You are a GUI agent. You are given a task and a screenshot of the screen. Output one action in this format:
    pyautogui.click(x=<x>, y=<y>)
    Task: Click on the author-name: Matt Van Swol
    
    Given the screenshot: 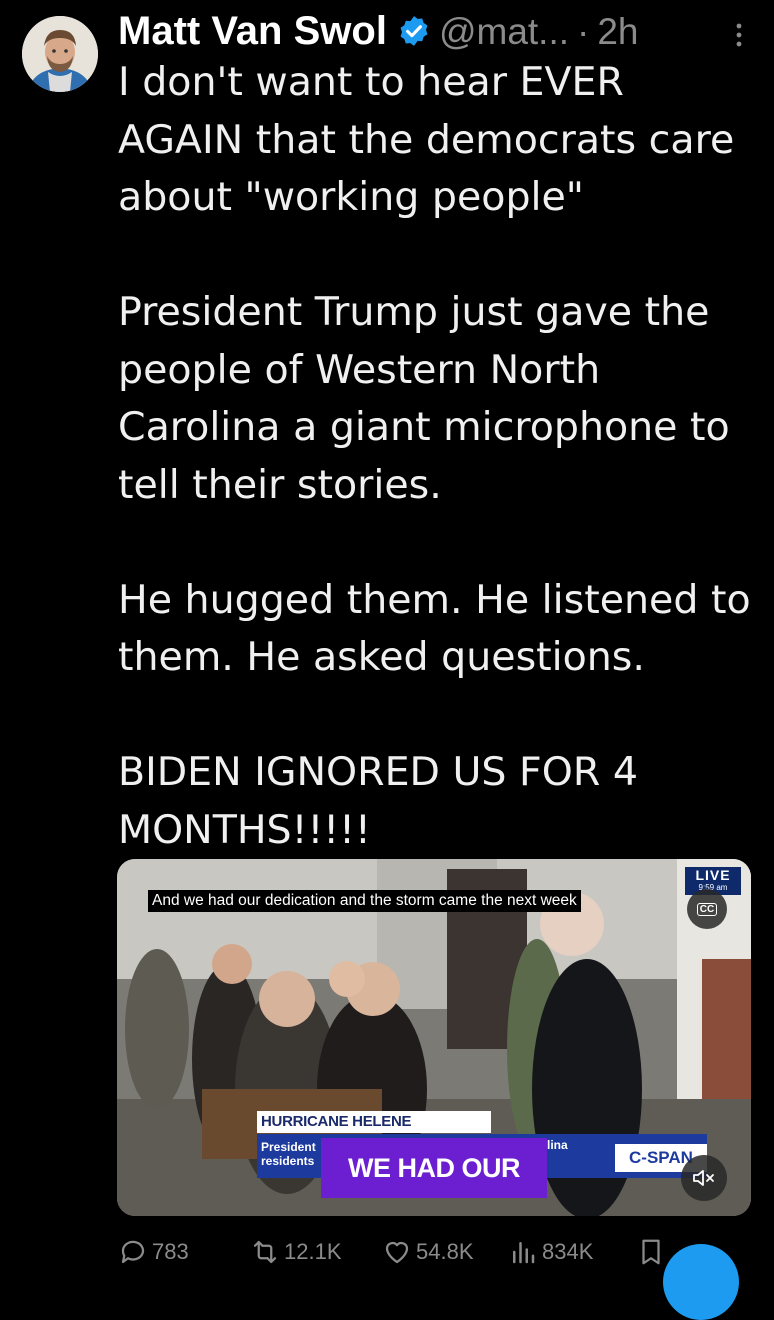 What is the action you would take?
    pyautogui.click(x=252, y=31)
    